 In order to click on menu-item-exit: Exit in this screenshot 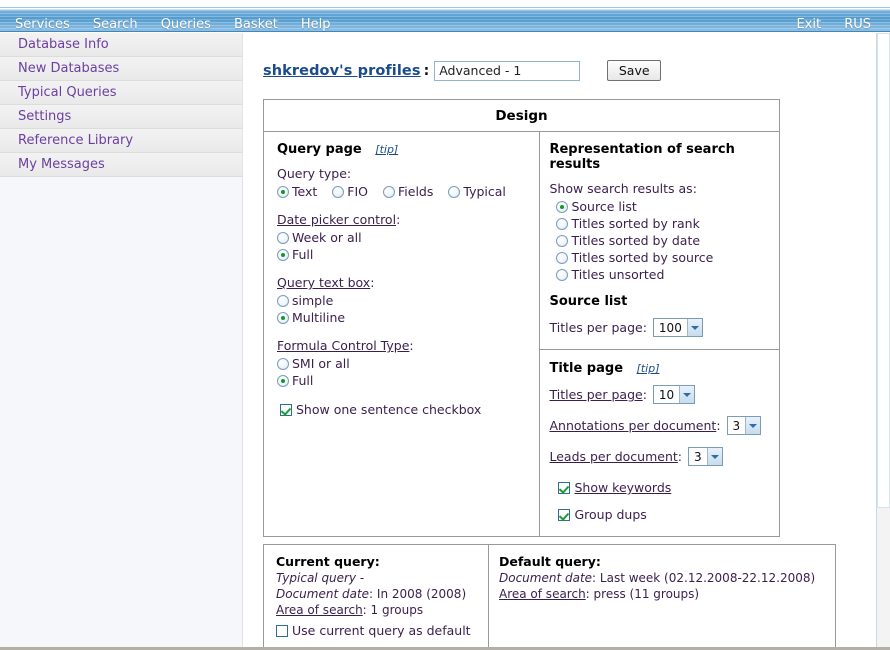, I will do `click(808, 24)`.